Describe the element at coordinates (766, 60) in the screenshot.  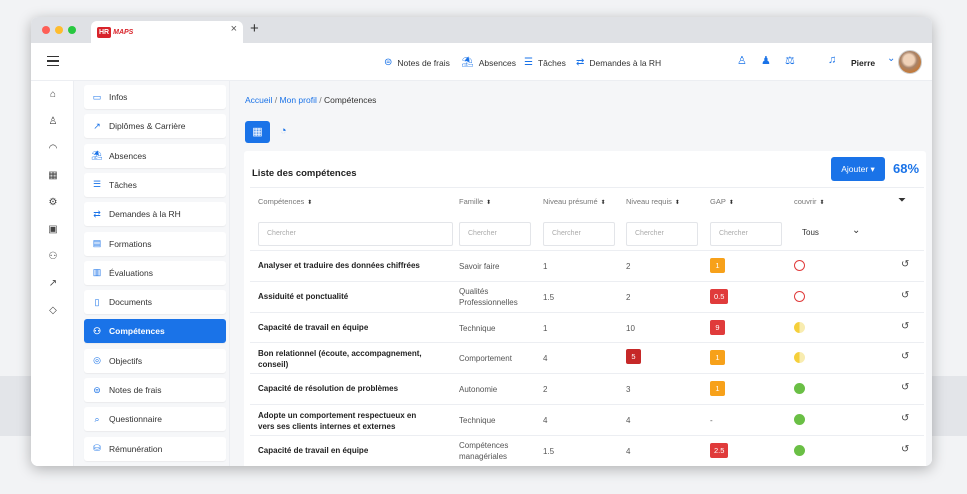
I see `team-icon: ♟` at that location.